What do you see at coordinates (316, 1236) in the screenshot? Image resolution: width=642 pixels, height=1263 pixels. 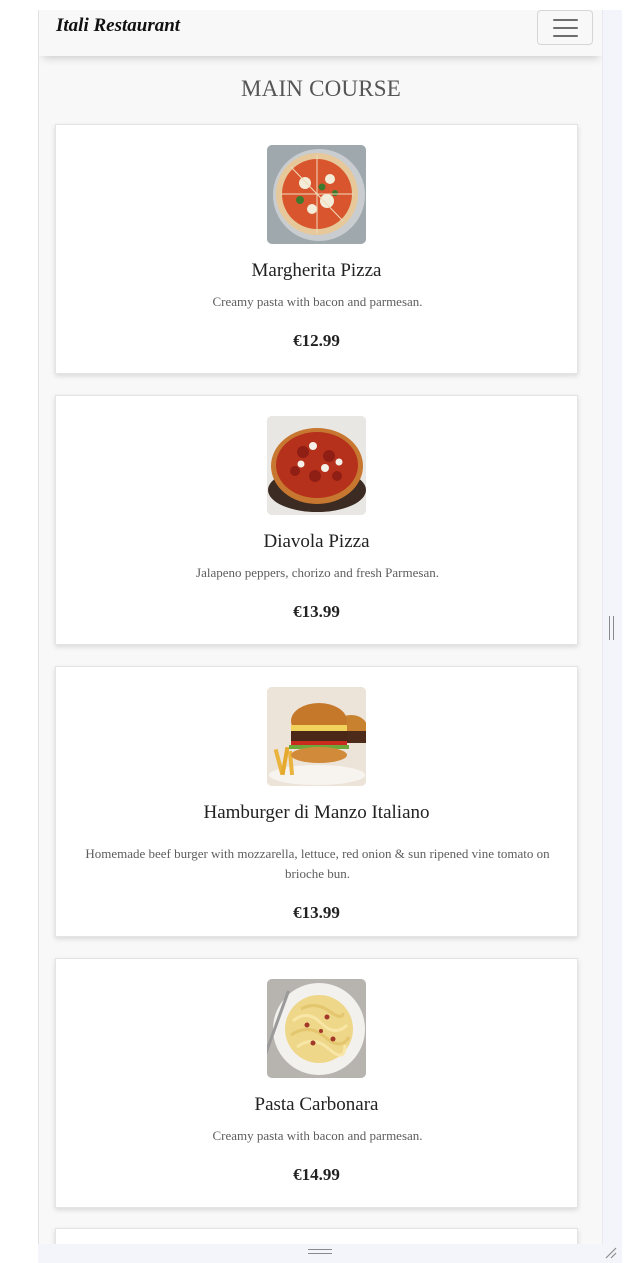 I see `menu-item-card` at bounding box center [316, 1236].